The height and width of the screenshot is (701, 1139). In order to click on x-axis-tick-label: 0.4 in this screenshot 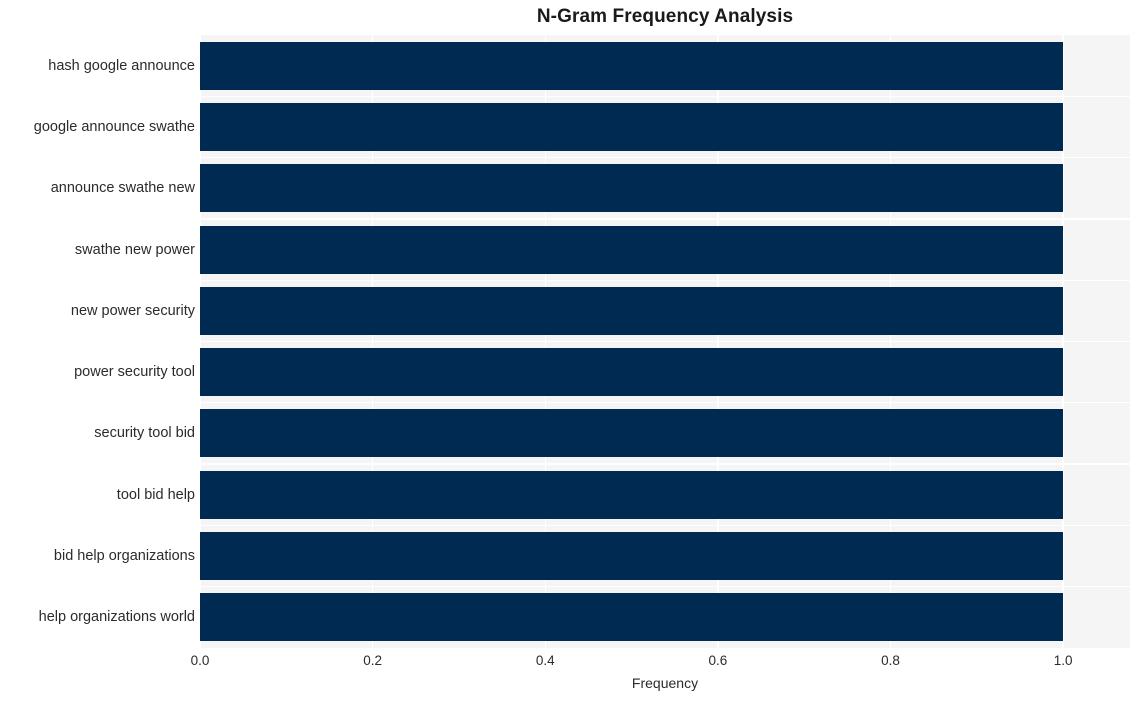, I will do `click(545, 660)`.